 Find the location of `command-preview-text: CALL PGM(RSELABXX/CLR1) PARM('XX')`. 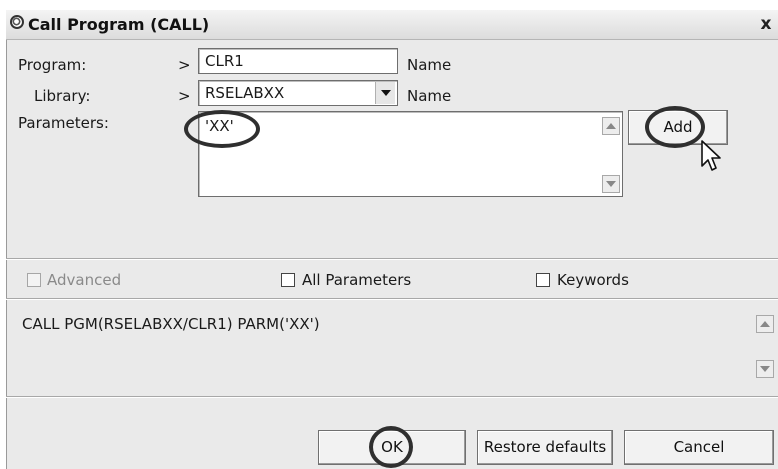

command-preview-text: CALL PGM(RSELABXX/CLR1) PARM('XX') is located at coordinates (171, 324).